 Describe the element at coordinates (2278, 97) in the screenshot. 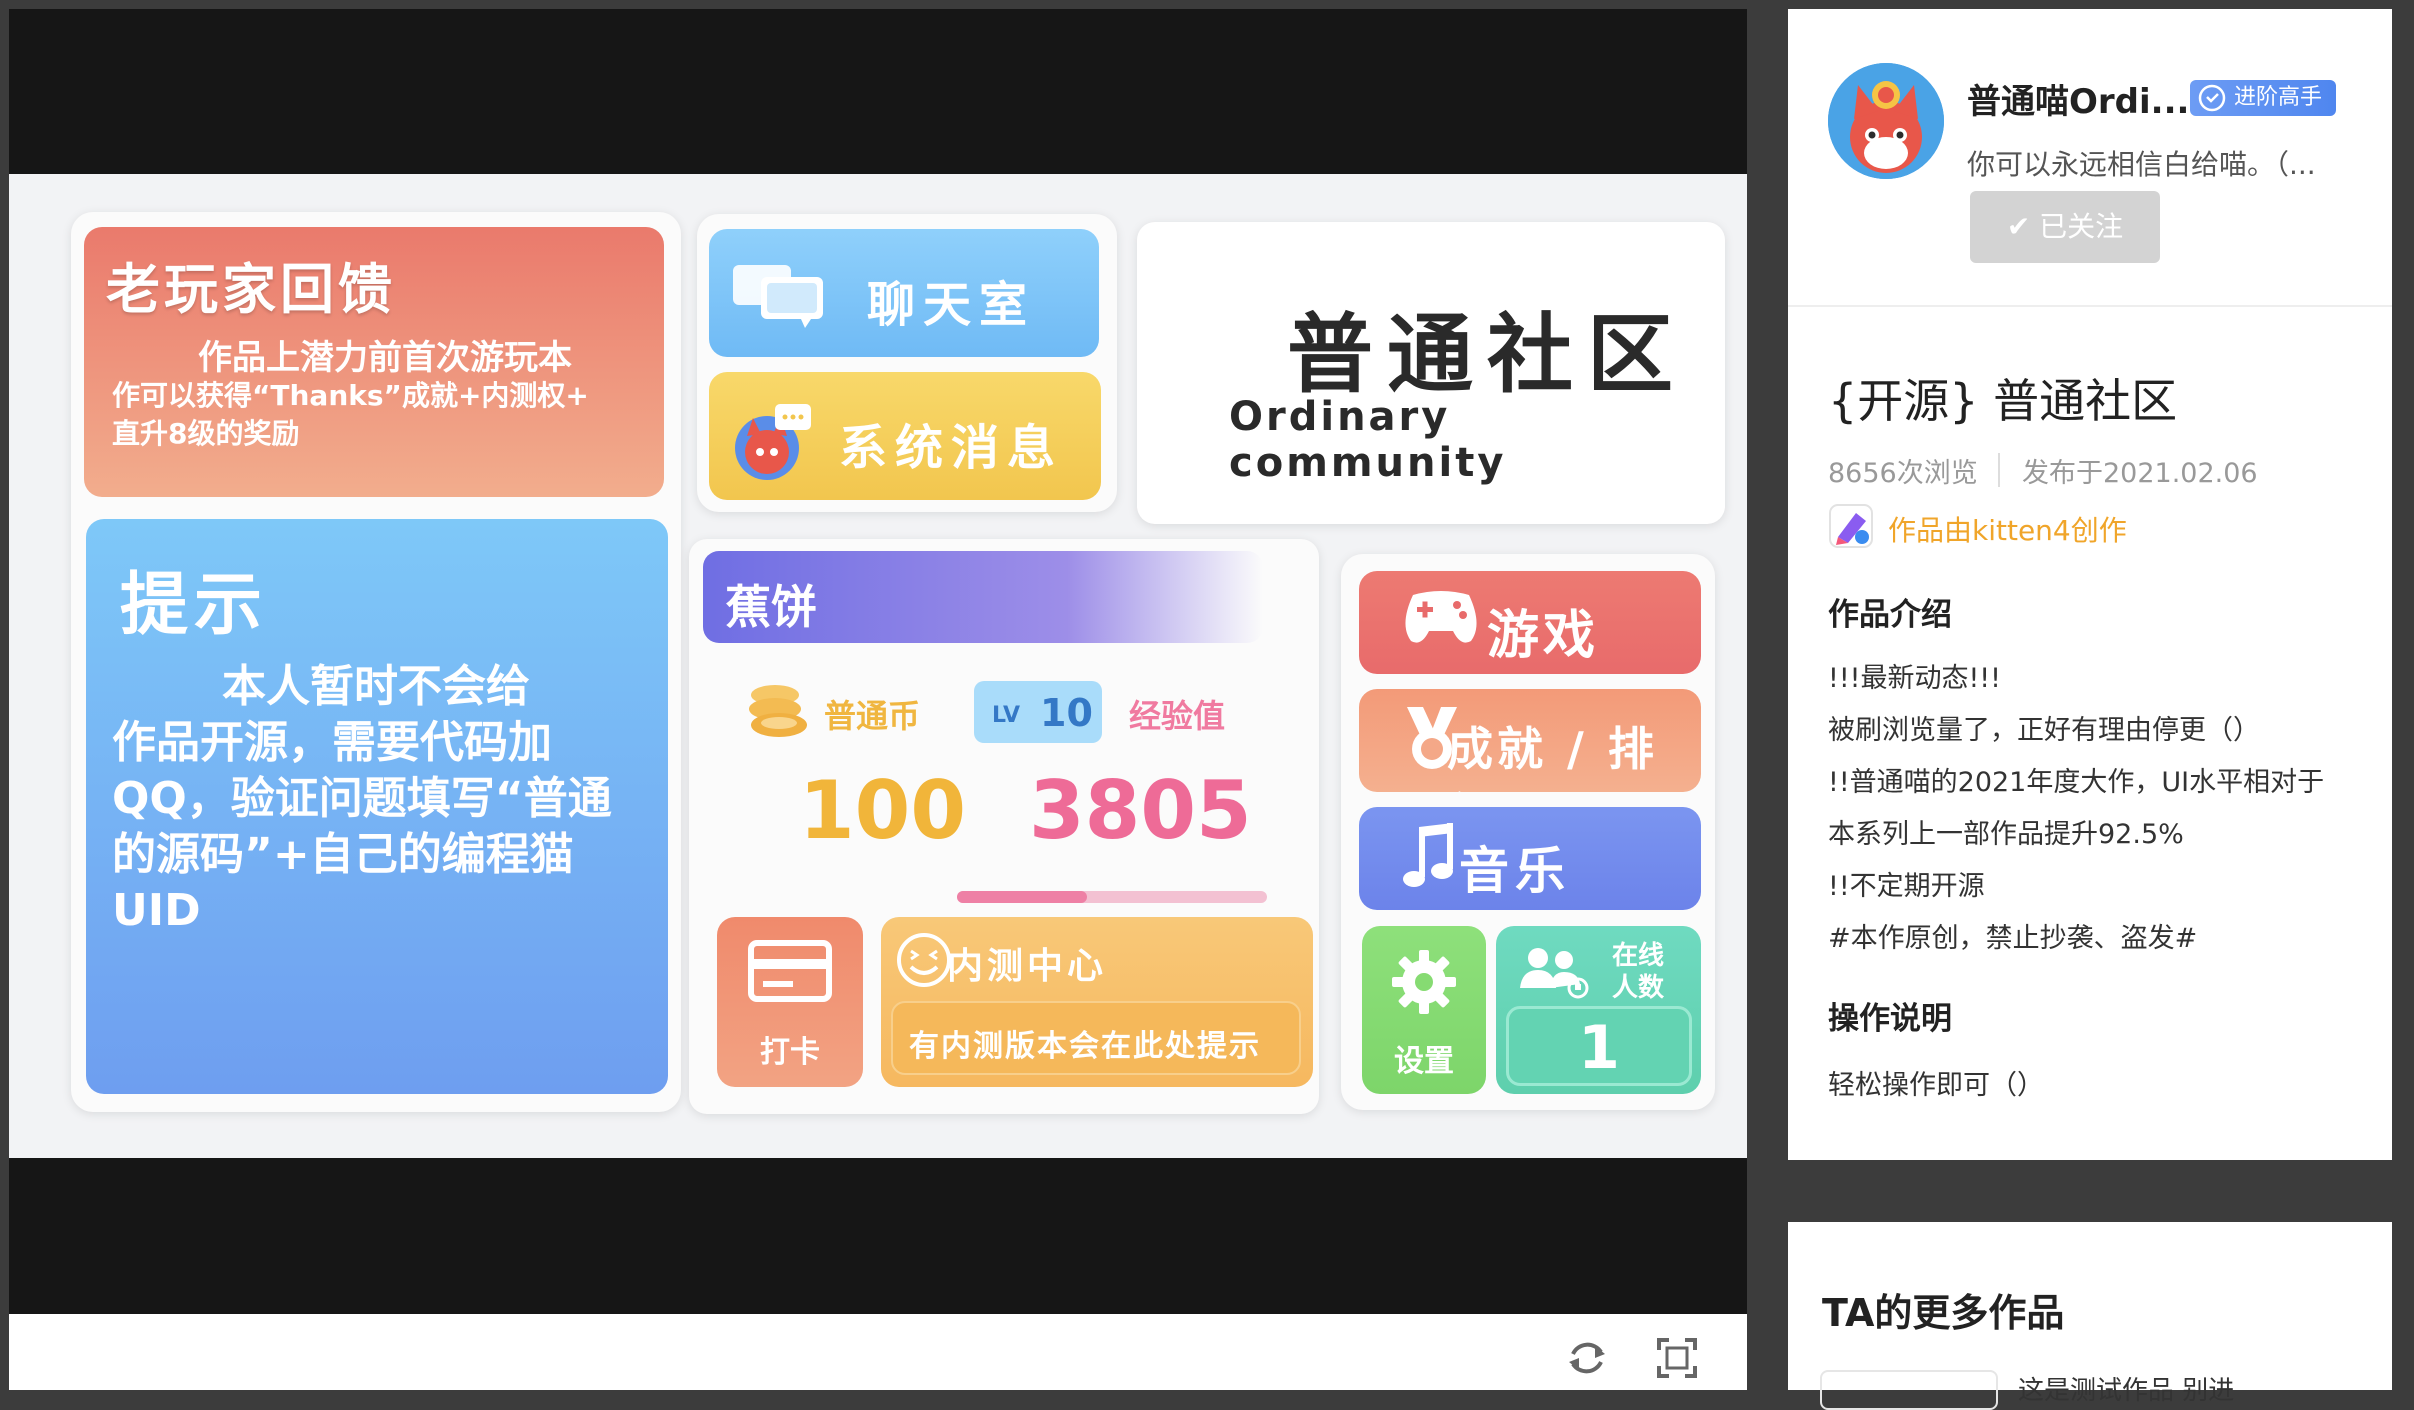

I see `author-badge-label: 进阶高手` at that location.